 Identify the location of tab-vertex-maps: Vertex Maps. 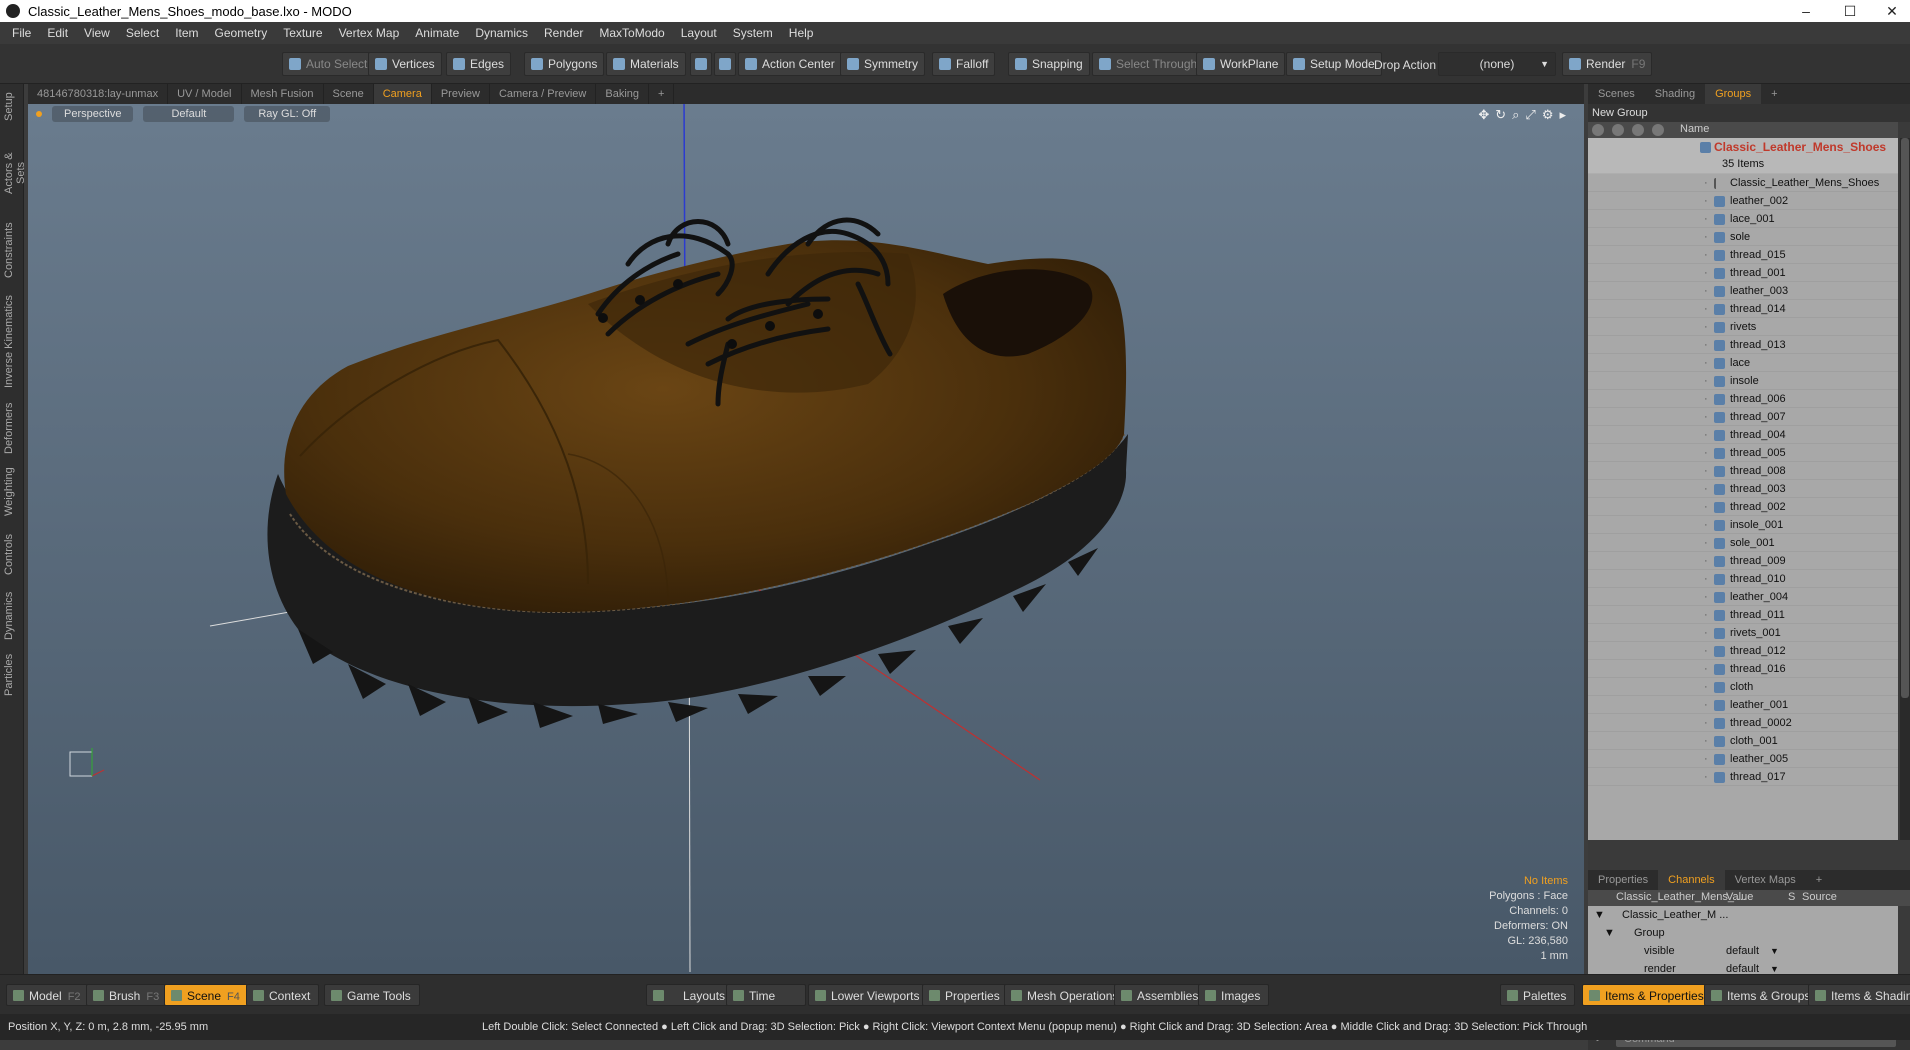
(1765, 880).